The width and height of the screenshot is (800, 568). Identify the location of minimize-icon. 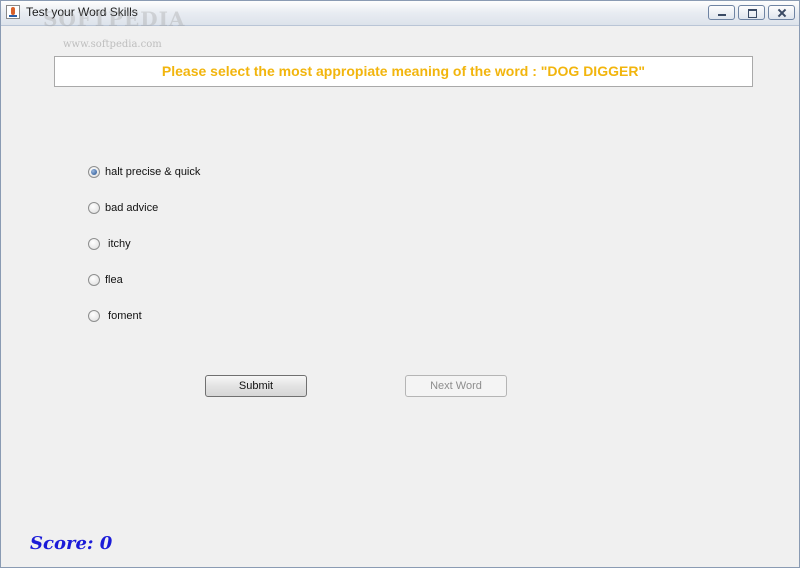
(721, 12).